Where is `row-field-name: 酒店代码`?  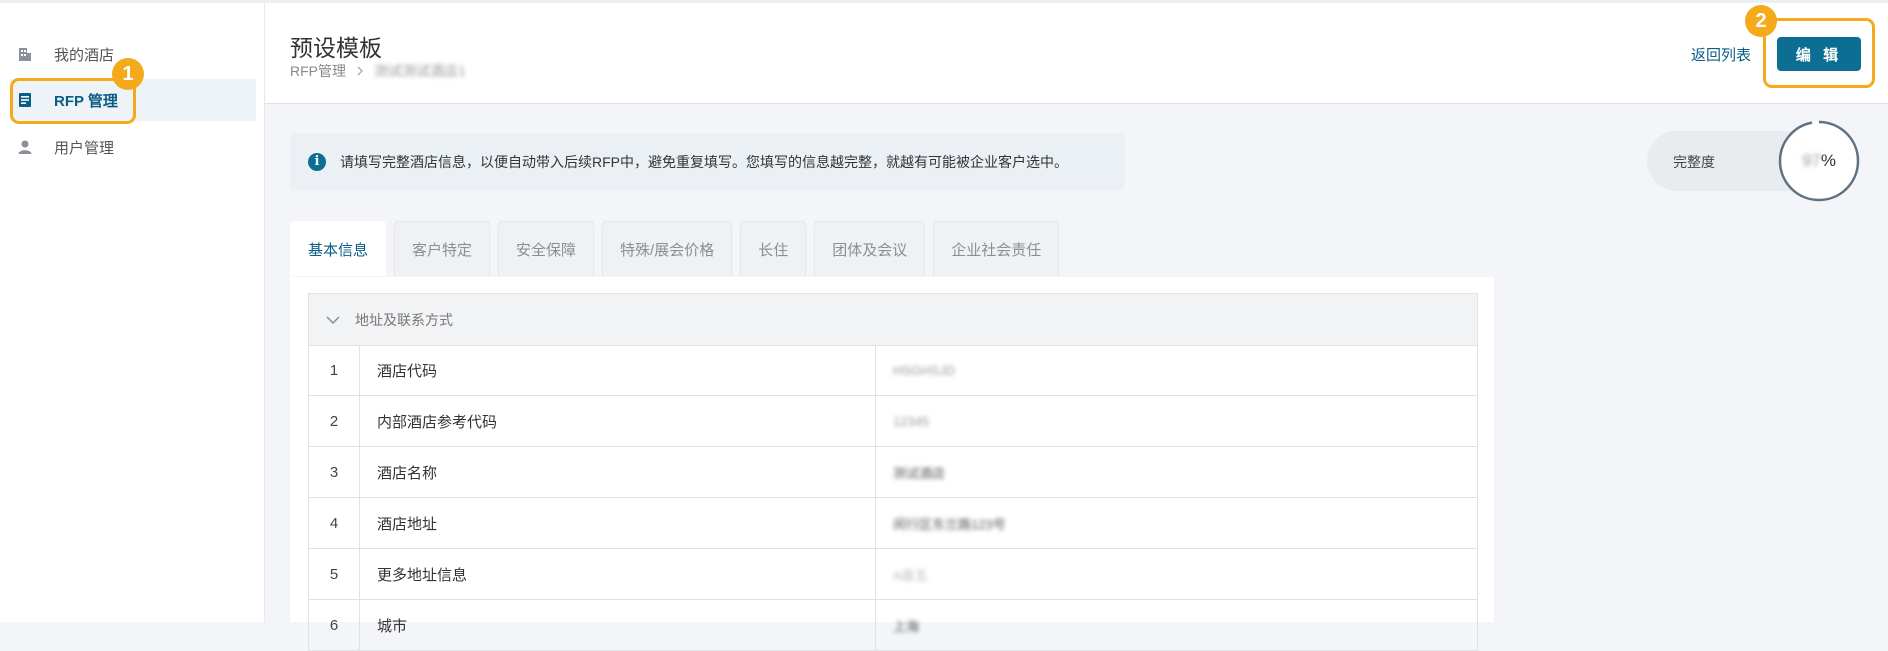
row-field-name: 酒店代码 is located at coordinates (618, 370).